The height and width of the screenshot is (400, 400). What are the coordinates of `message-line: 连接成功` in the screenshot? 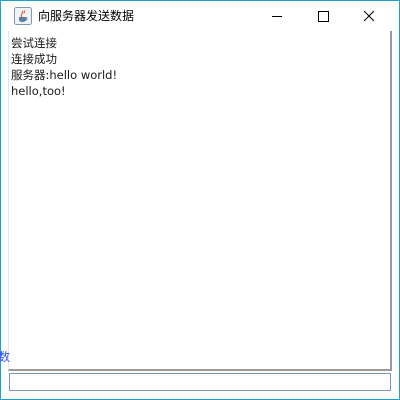 It's located at (34, 59).